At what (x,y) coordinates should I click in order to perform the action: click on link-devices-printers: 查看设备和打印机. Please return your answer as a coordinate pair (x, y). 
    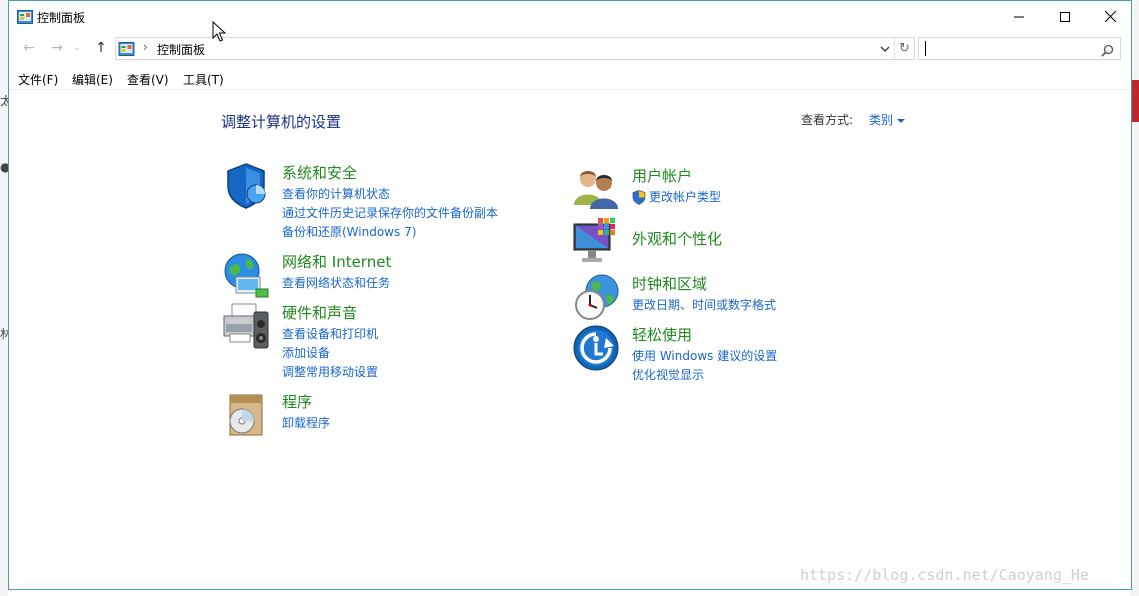
    Looking at the image, I should click on (330, 334).